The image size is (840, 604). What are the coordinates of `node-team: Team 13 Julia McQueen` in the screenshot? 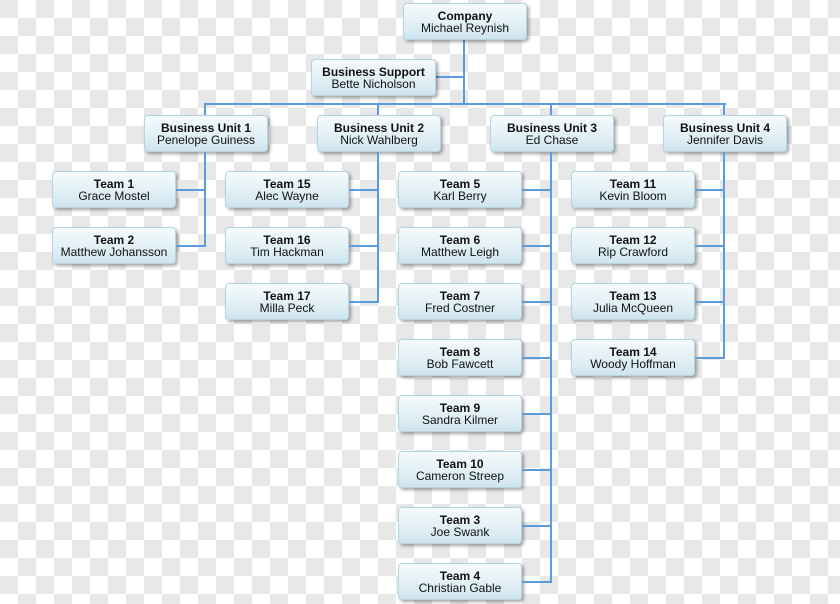 It's located at (633, 301).